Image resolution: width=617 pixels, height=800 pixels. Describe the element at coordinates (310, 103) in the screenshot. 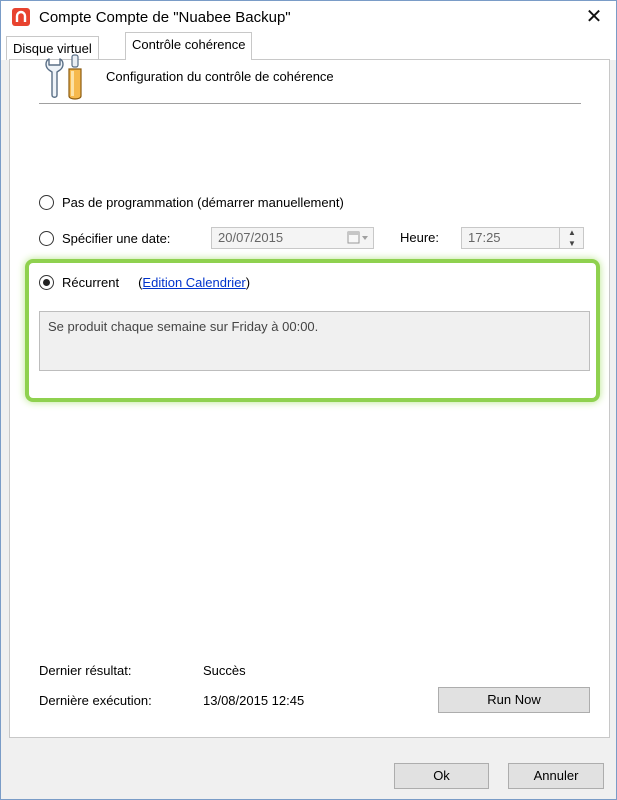

I see `section-divider` at that location.